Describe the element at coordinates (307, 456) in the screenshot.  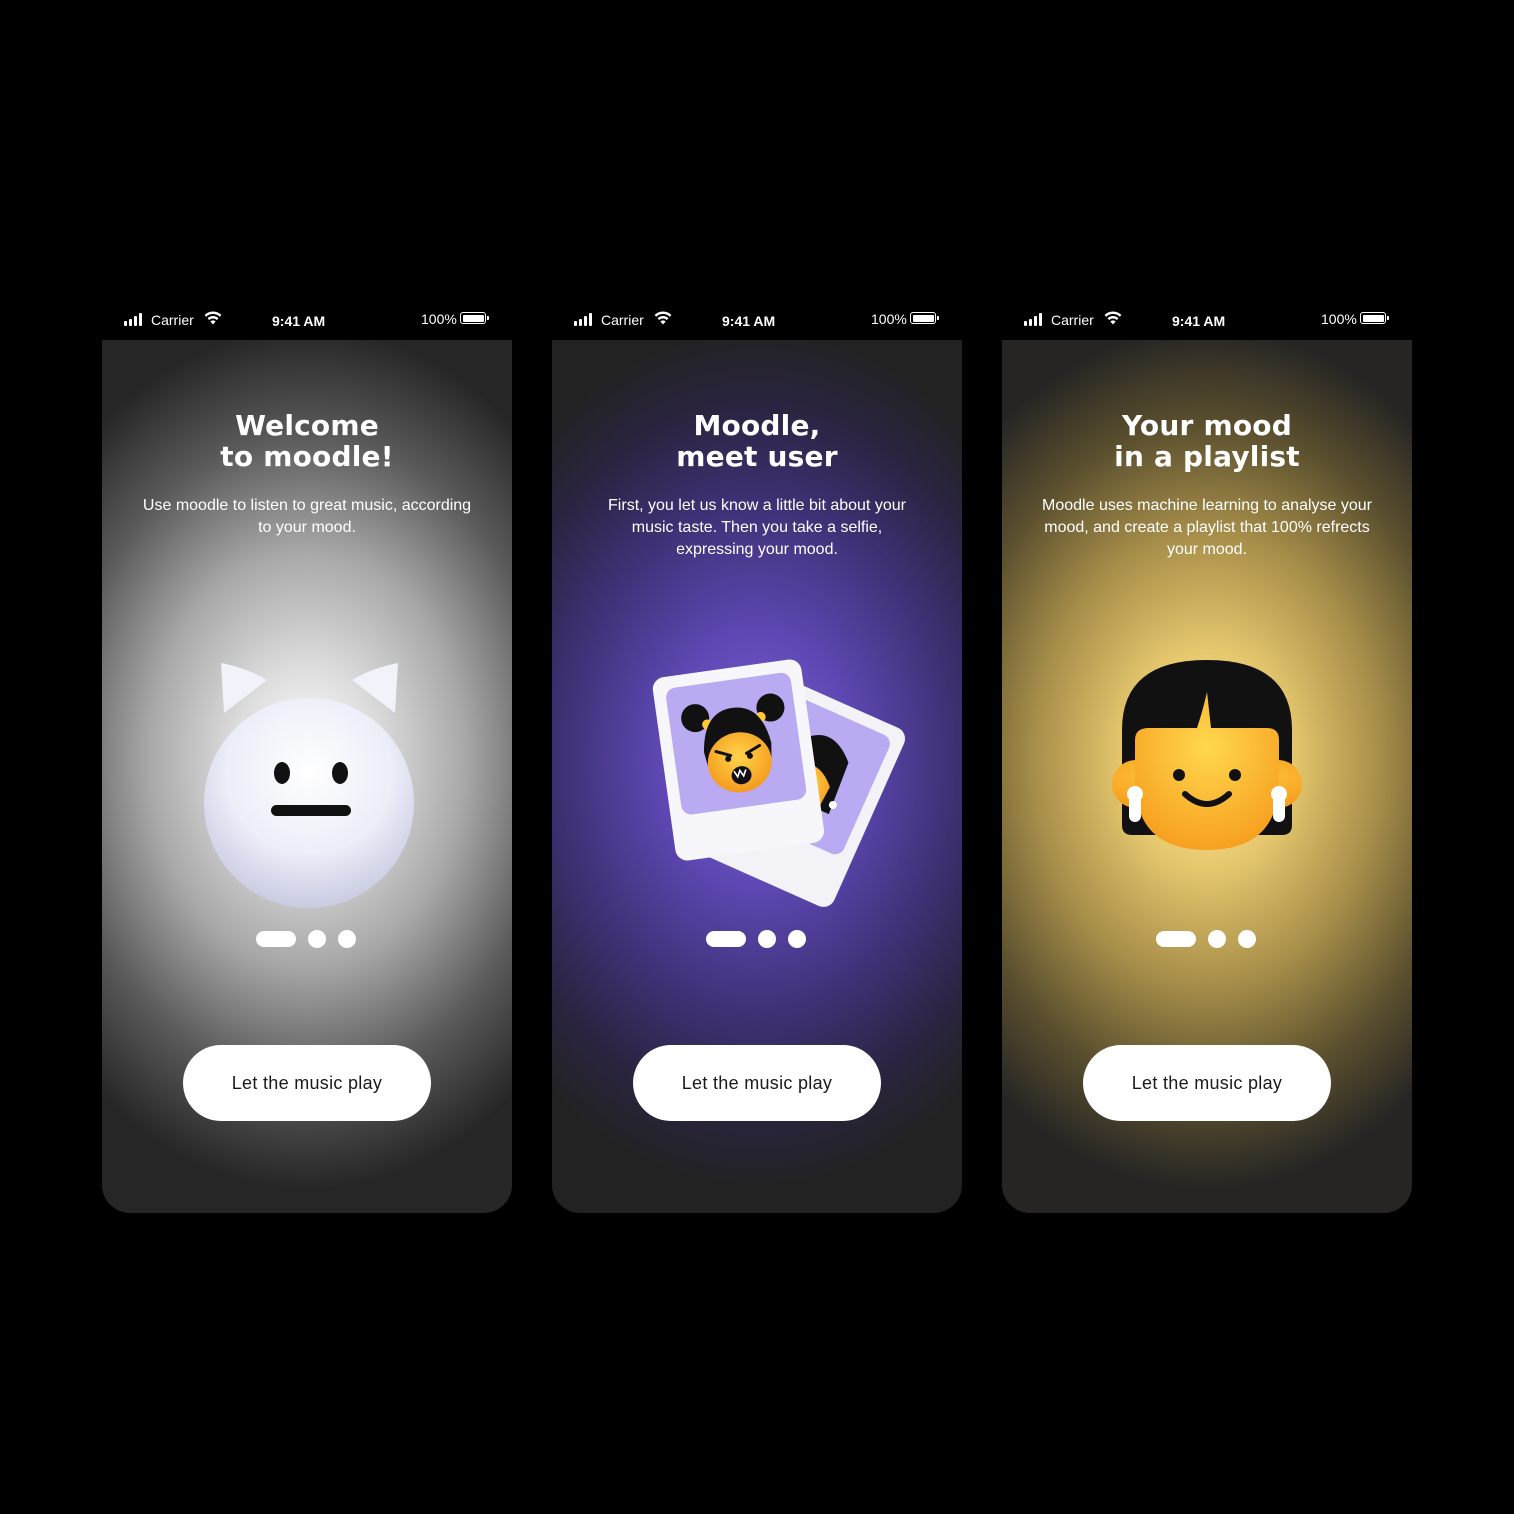
I see `title-line-2: to moodle!` at that location.